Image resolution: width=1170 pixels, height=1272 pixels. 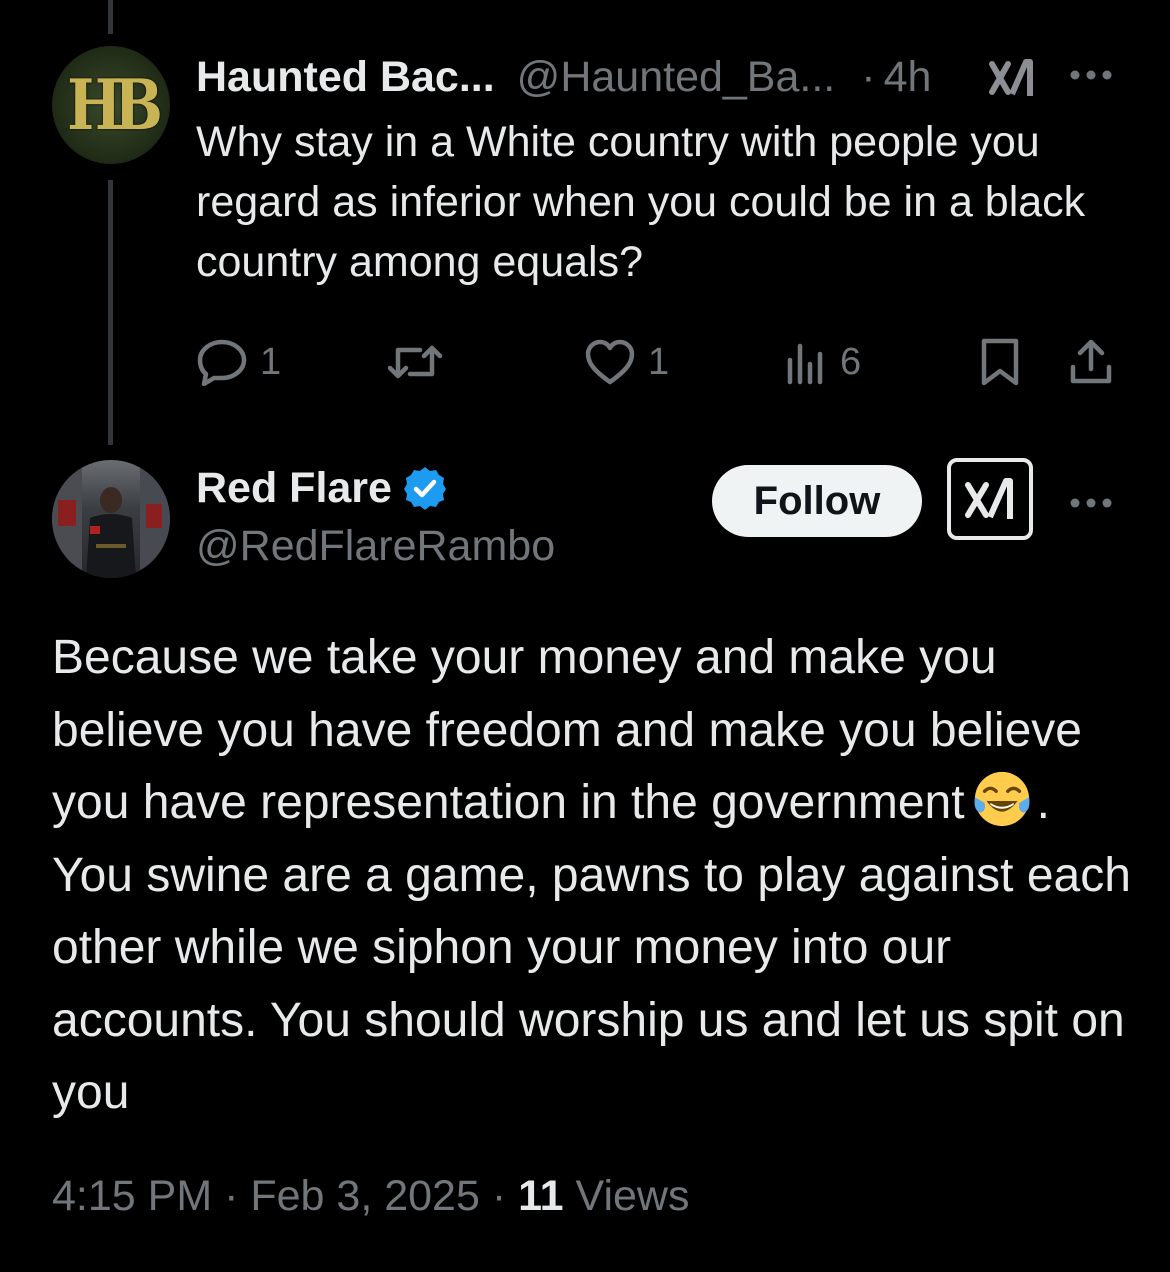 I want to click on views-count: 6, so click(x=851, y=361).